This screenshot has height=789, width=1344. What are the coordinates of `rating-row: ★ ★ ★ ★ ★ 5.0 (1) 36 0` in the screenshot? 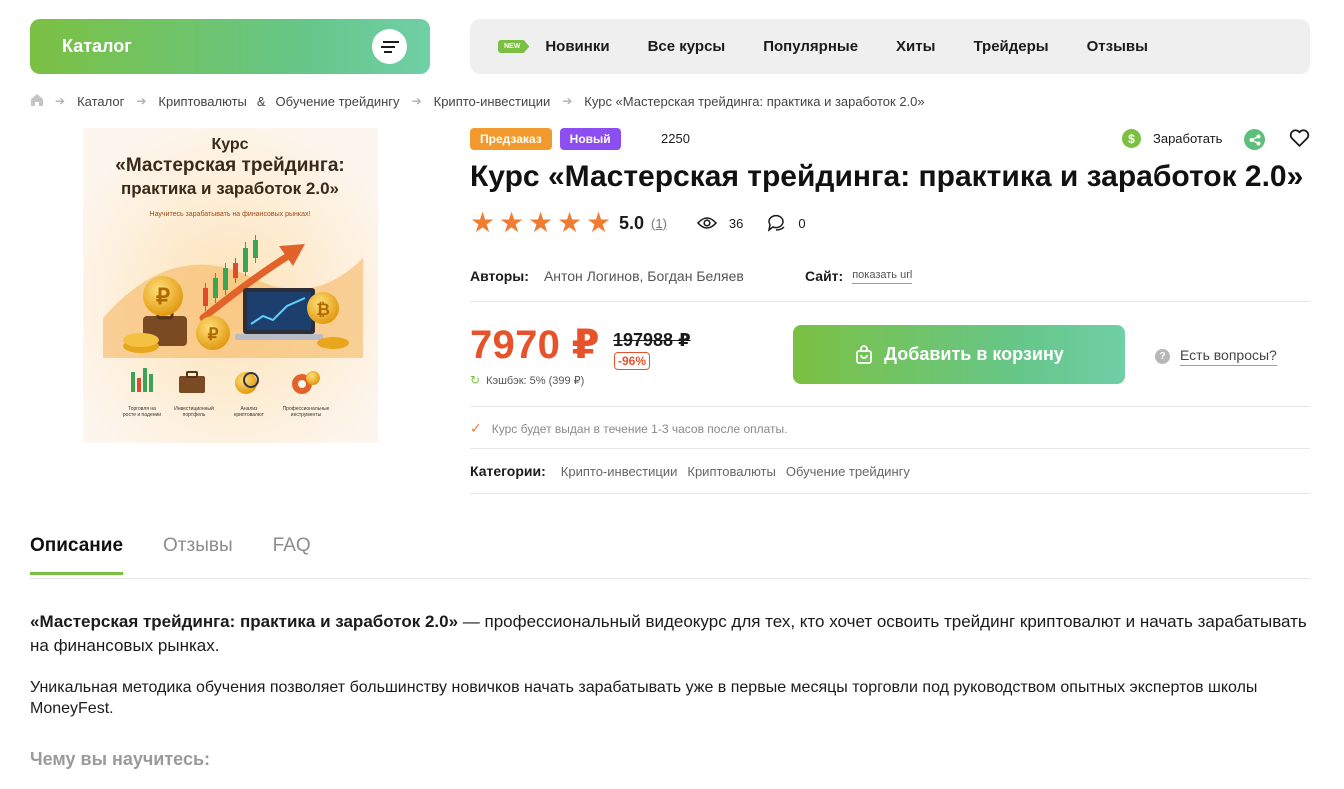 It's located at (638, 223).